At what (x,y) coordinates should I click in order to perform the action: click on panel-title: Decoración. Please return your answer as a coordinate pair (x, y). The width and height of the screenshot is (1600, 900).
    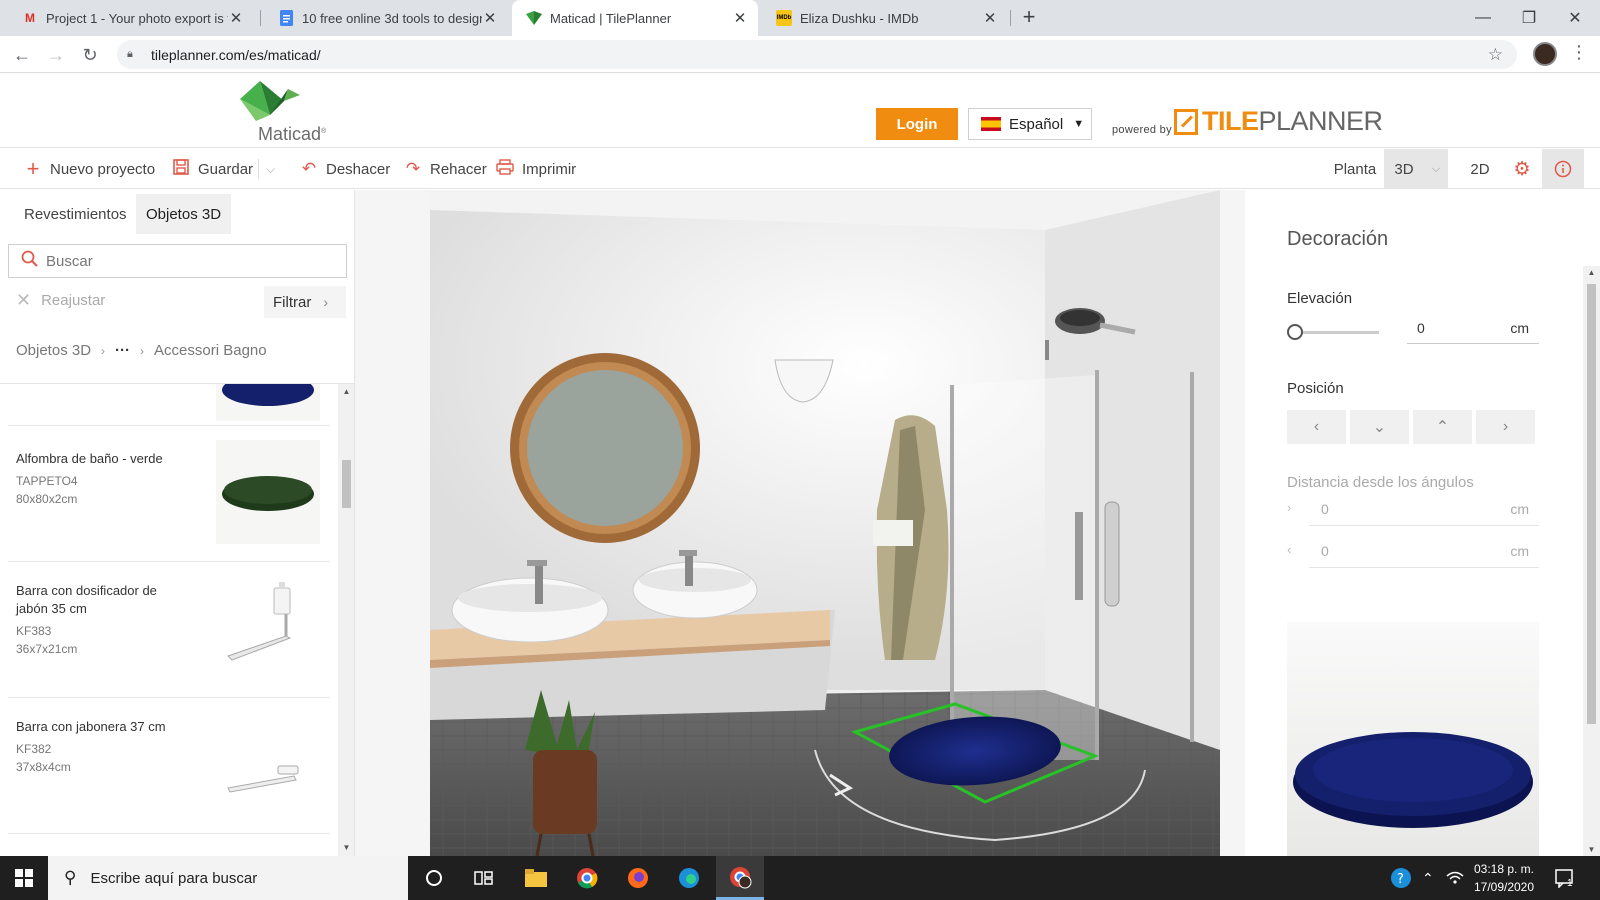
    Looking at the image, I should click on (1338, 239).